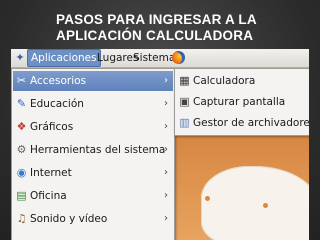 This screenshot has width=320, height=240. I want to click on menu-item-label: Educación, so click(57, 104).